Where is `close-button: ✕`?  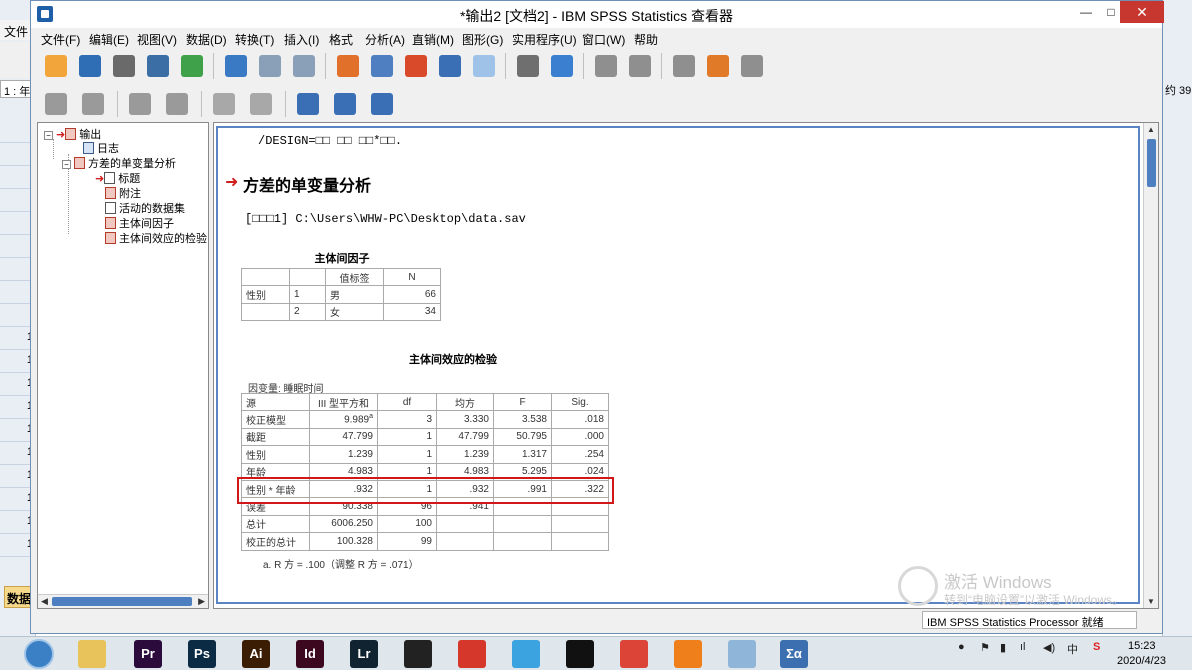 close-button: ✕ is located at coordinates (1142, 12).